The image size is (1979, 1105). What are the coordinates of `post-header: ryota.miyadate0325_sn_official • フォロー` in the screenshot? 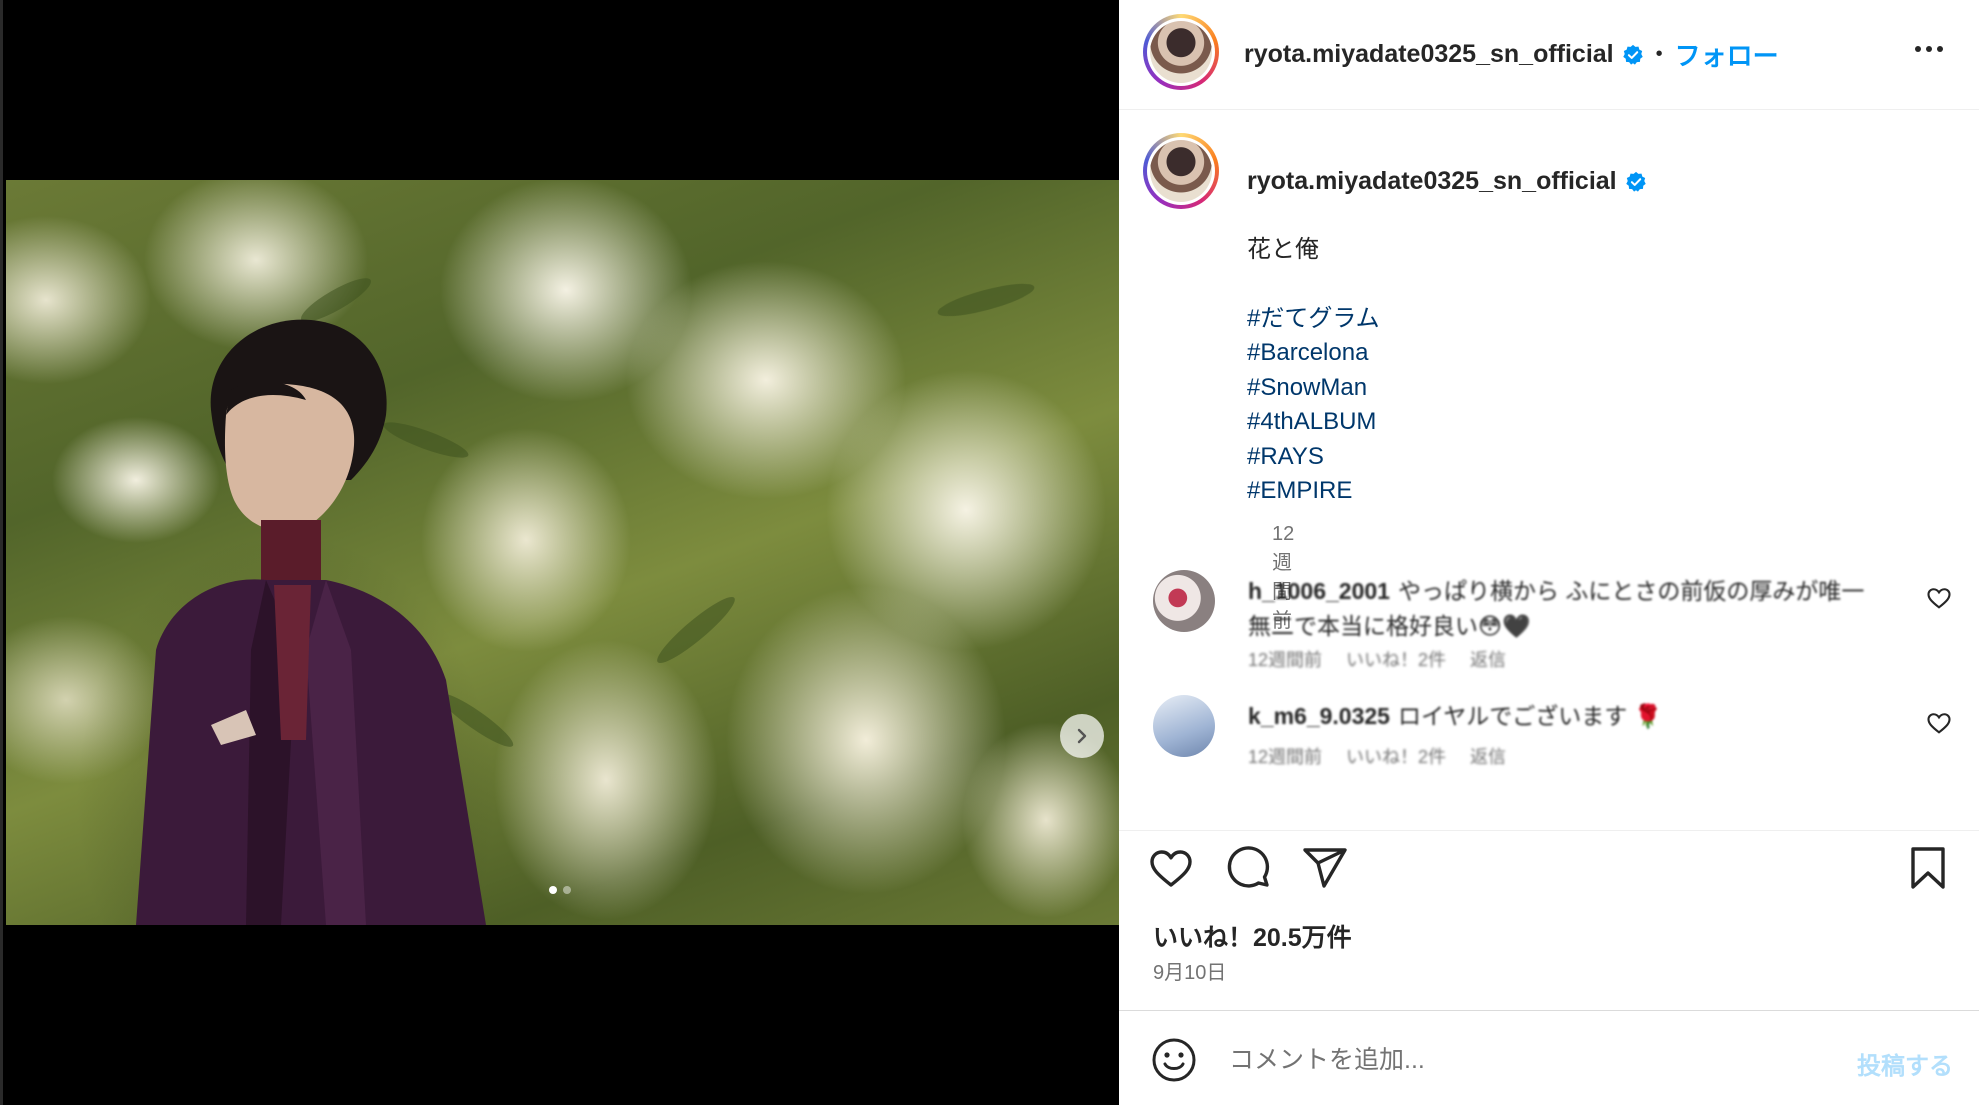 It's located at (1549, 55).